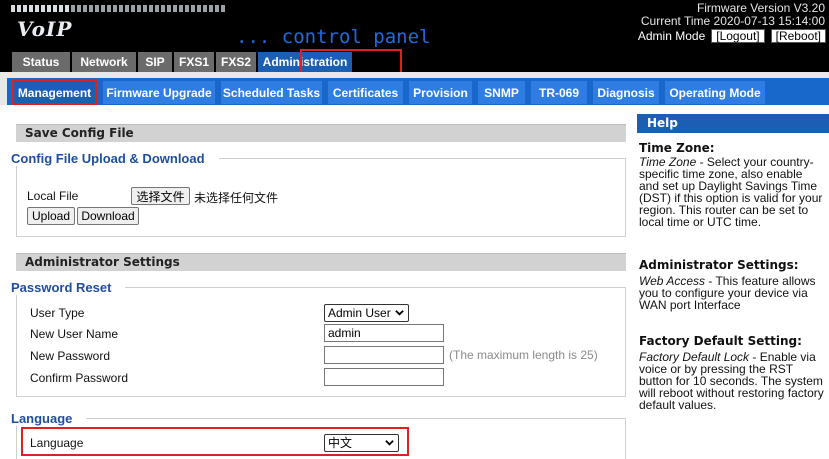 The height and width of the screenshot is (459, 829). What do you see at coordinates (720, 341) in the screenshot?
I see `help-factory-heading: Factory Default Setting:` at bounding box center [720, 341].